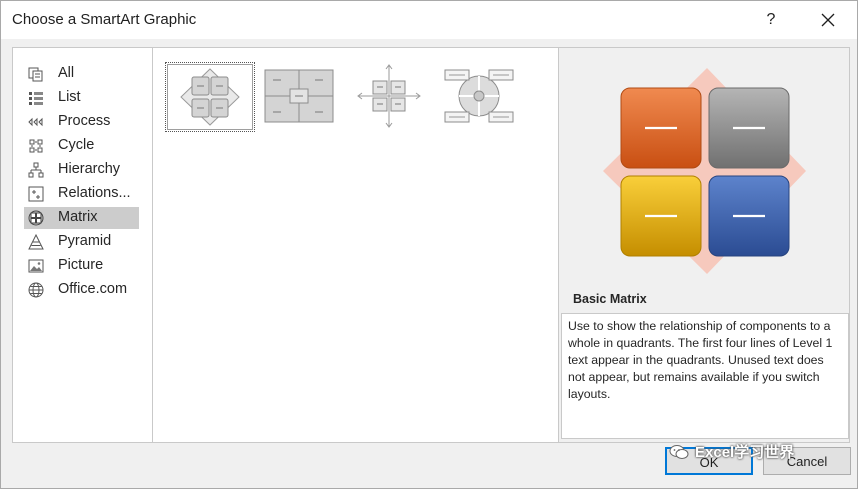 The height and width of the screenshot is (489, 858). What do you see at coordinates (36, 266) in the screenshot?
I see `picture-icon` at bounding box center [36, 266].